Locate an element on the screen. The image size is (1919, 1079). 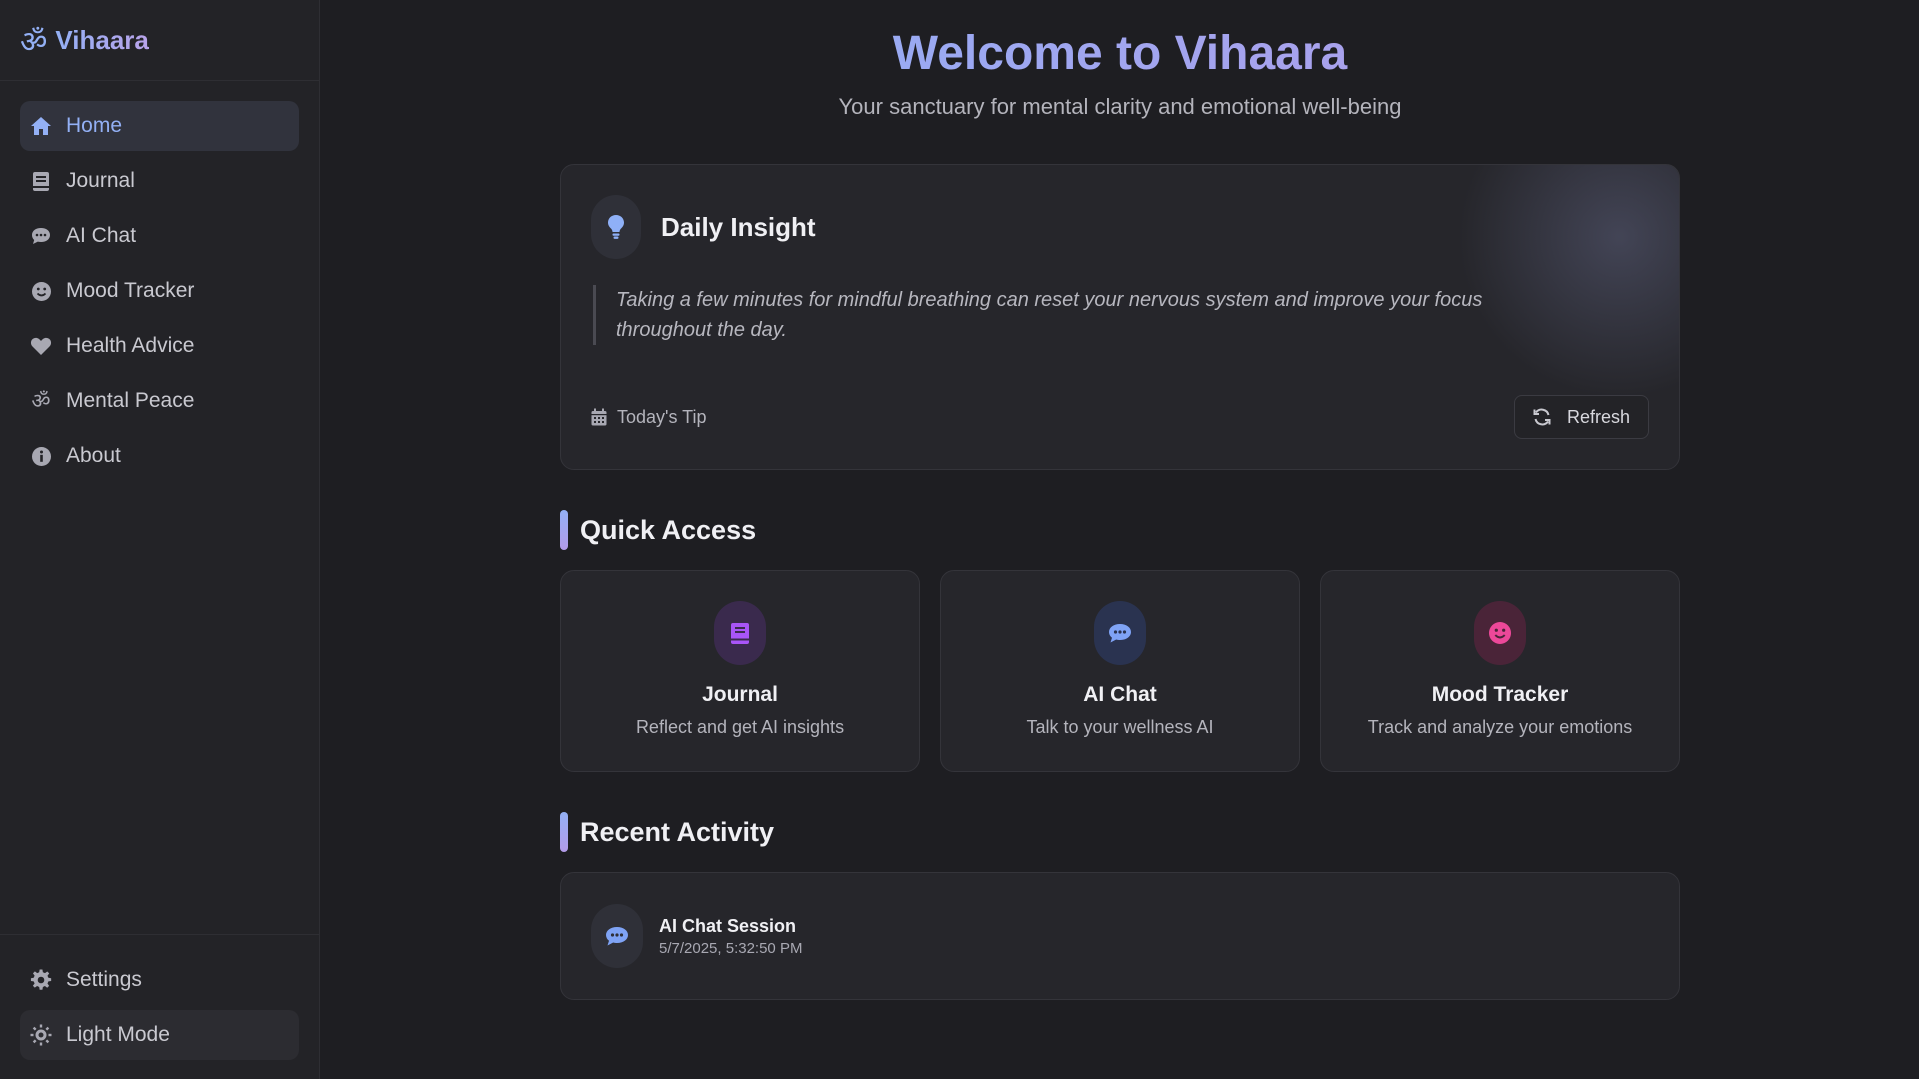
sidebar-item-health-advice: Health Advice is located at coordinates (159, 346).